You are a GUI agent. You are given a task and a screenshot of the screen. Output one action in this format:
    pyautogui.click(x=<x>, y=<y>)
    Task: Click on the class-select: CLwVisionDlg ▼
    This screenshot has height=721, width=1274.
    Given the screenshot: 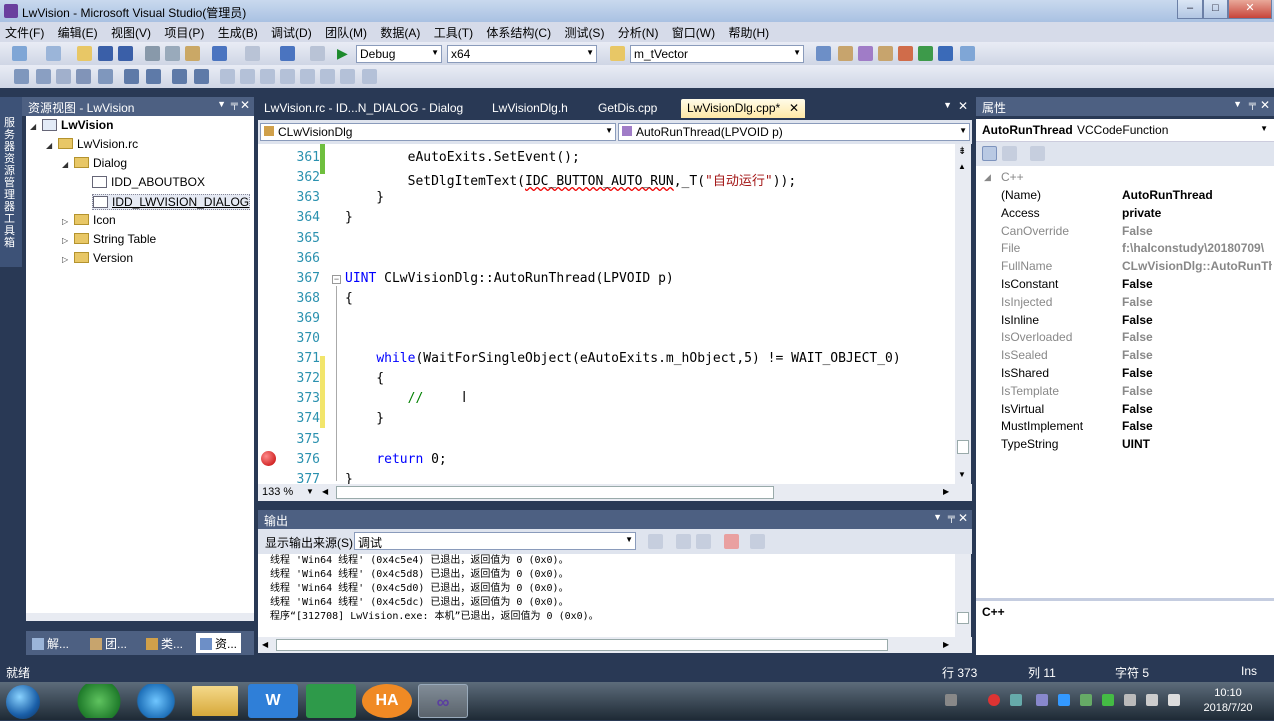 What is the action you would take?
    pyautogui.click(x=438, y=132)
    